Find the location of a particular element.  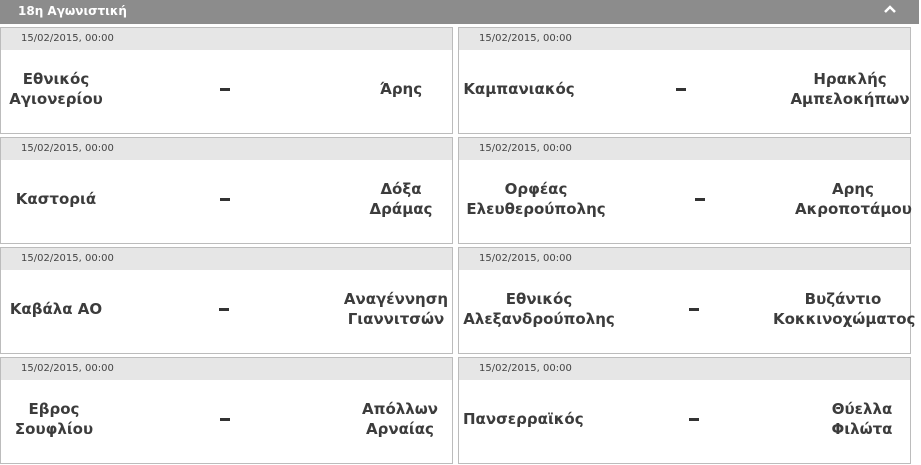

chevron-up-icon is located at coordinates (890, 9).